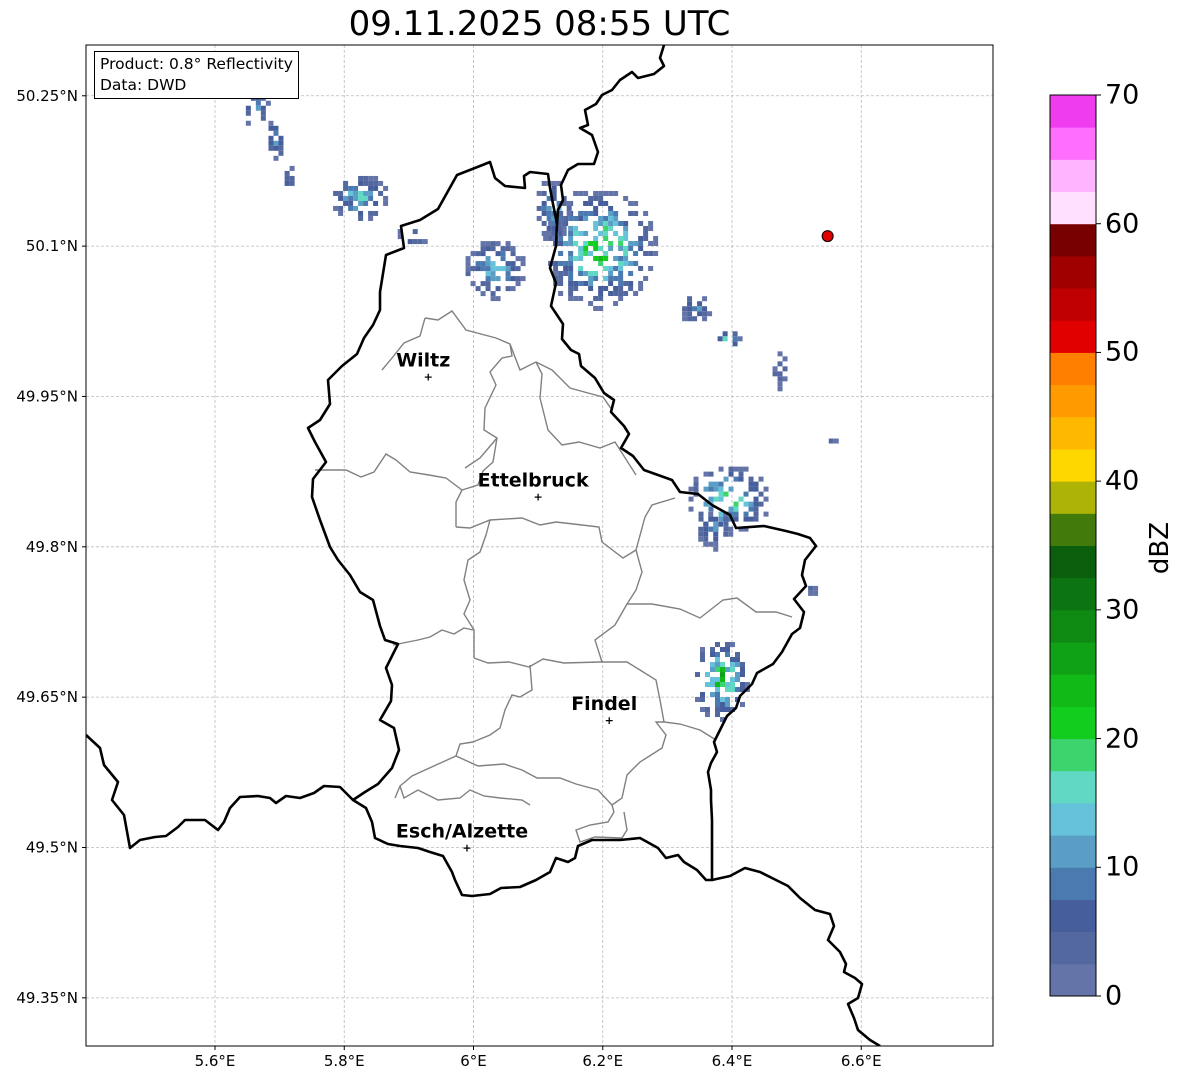 Image resolution: width=1184 pixels, height=1081 pixels. What do you see at coordinates (609, 720) in the screenshot?
I see `place-marker-icon: +` at bounding box center [609, 720].